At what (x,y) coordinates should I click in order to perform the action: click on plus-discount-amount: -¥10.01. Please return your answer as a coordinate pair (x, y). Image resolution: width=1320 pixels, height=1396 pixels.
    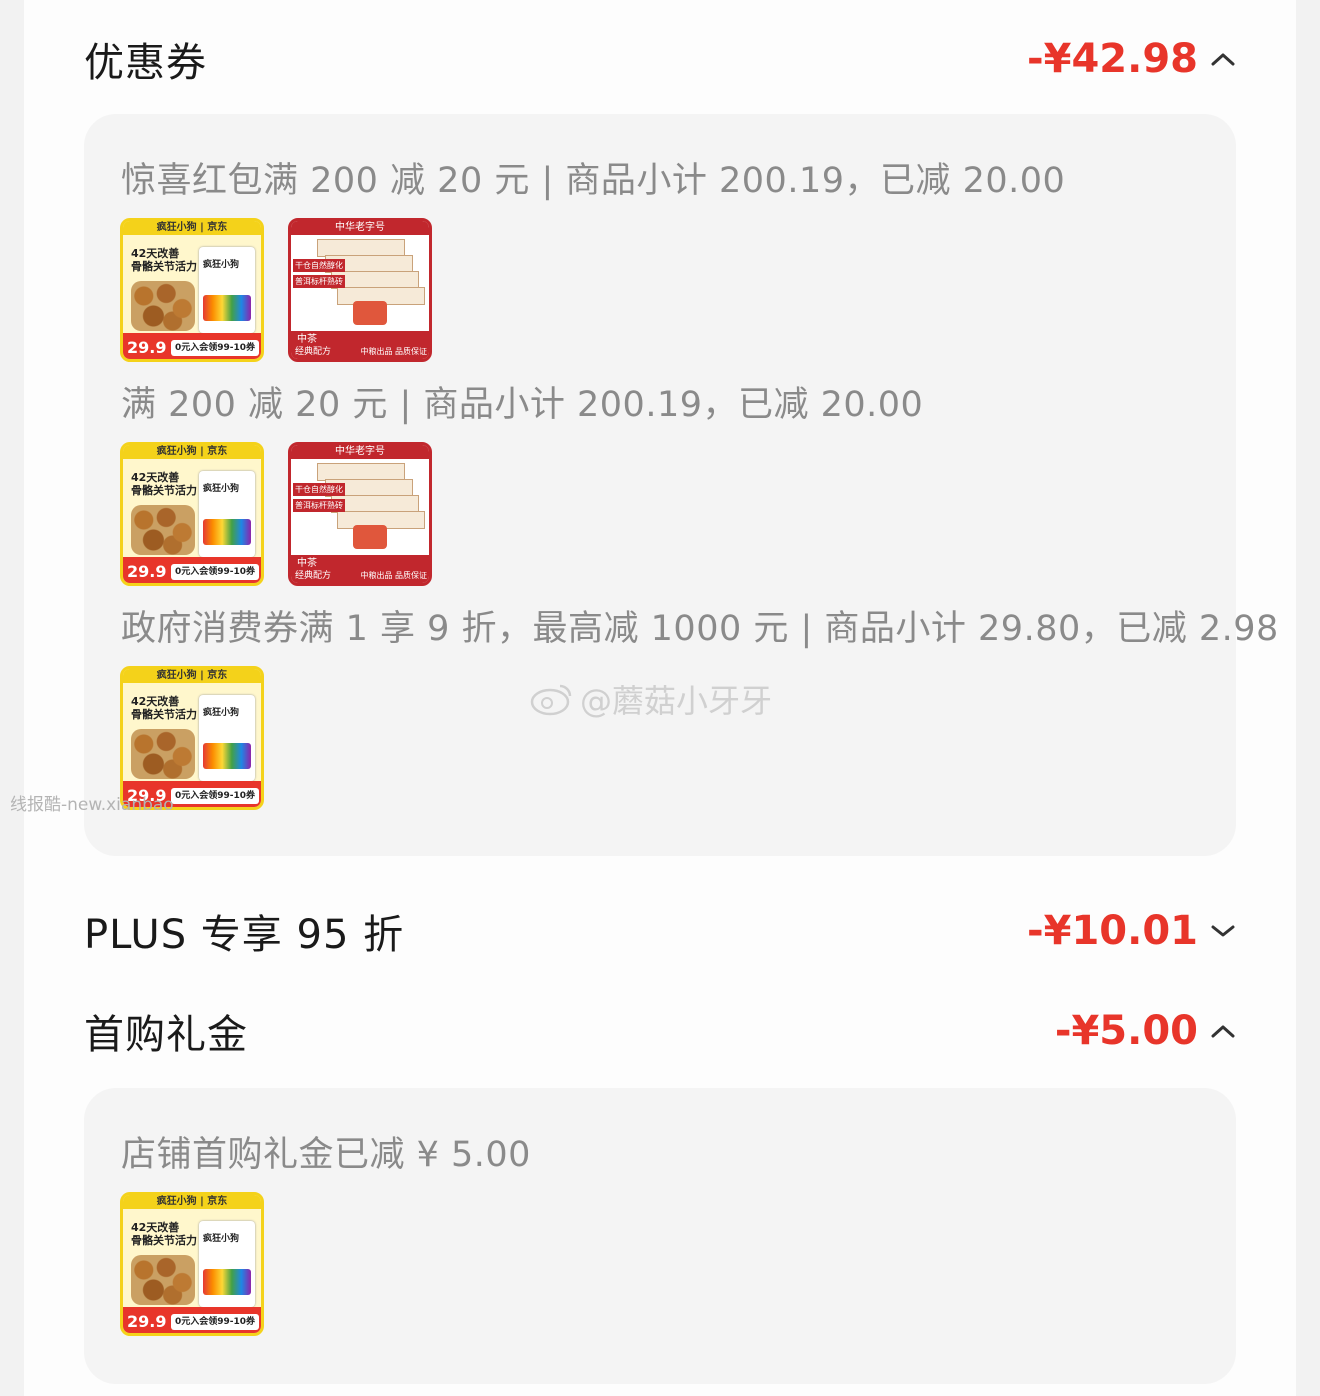
    Looking at the image, I should click on (1112, 931).